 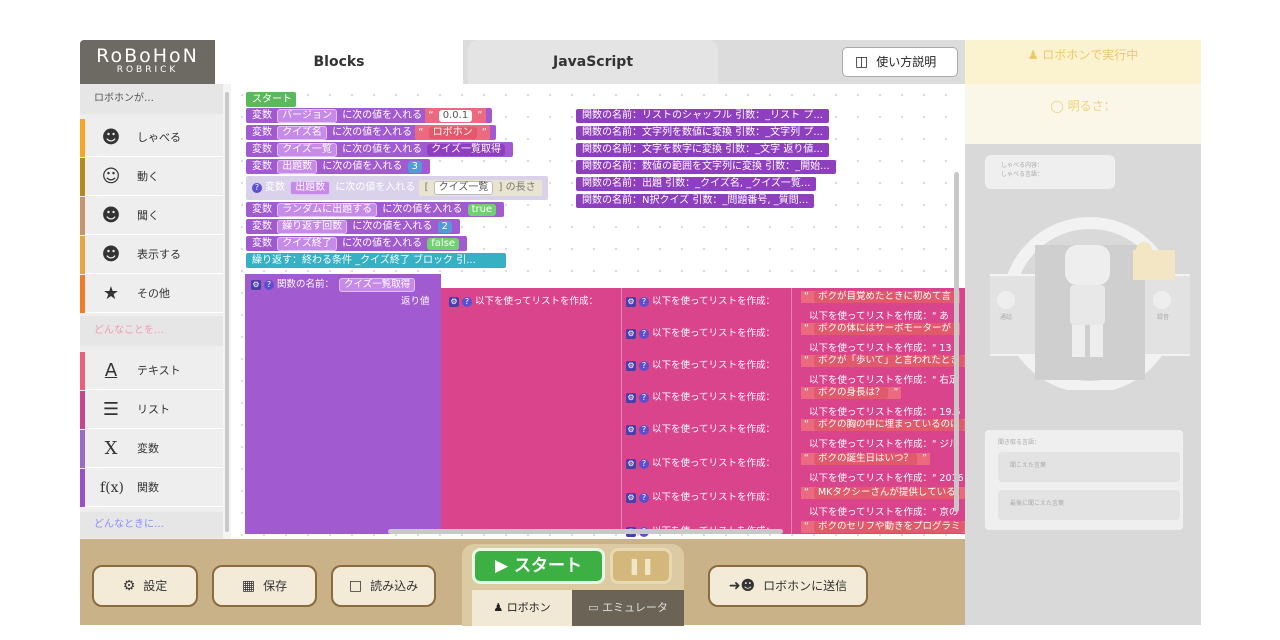 What do you see at coordinates (111, 137) in the screenshot?
I see `robot-head-icon: ☻` at bounding box center [111, 137].